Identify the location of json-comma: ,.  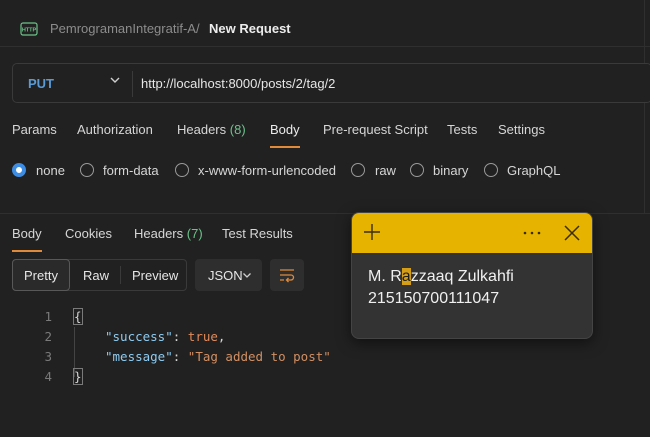
(221, 336).